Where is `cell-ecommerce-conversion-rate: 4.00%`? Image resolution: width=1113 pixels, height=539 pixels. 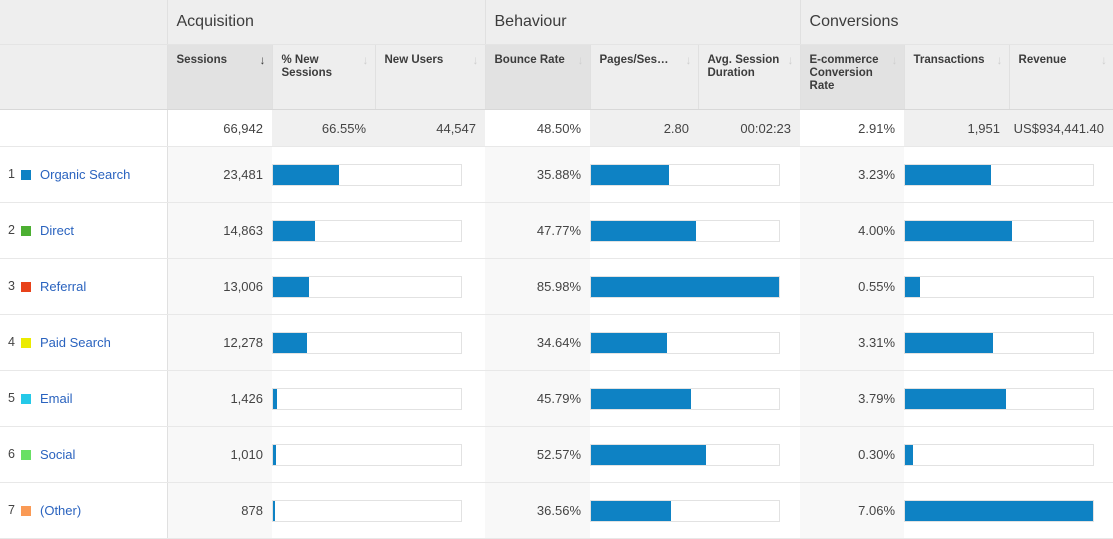 cell-ecommerce-conversion-rate: 4.00% is located at coordinates (852, 230).